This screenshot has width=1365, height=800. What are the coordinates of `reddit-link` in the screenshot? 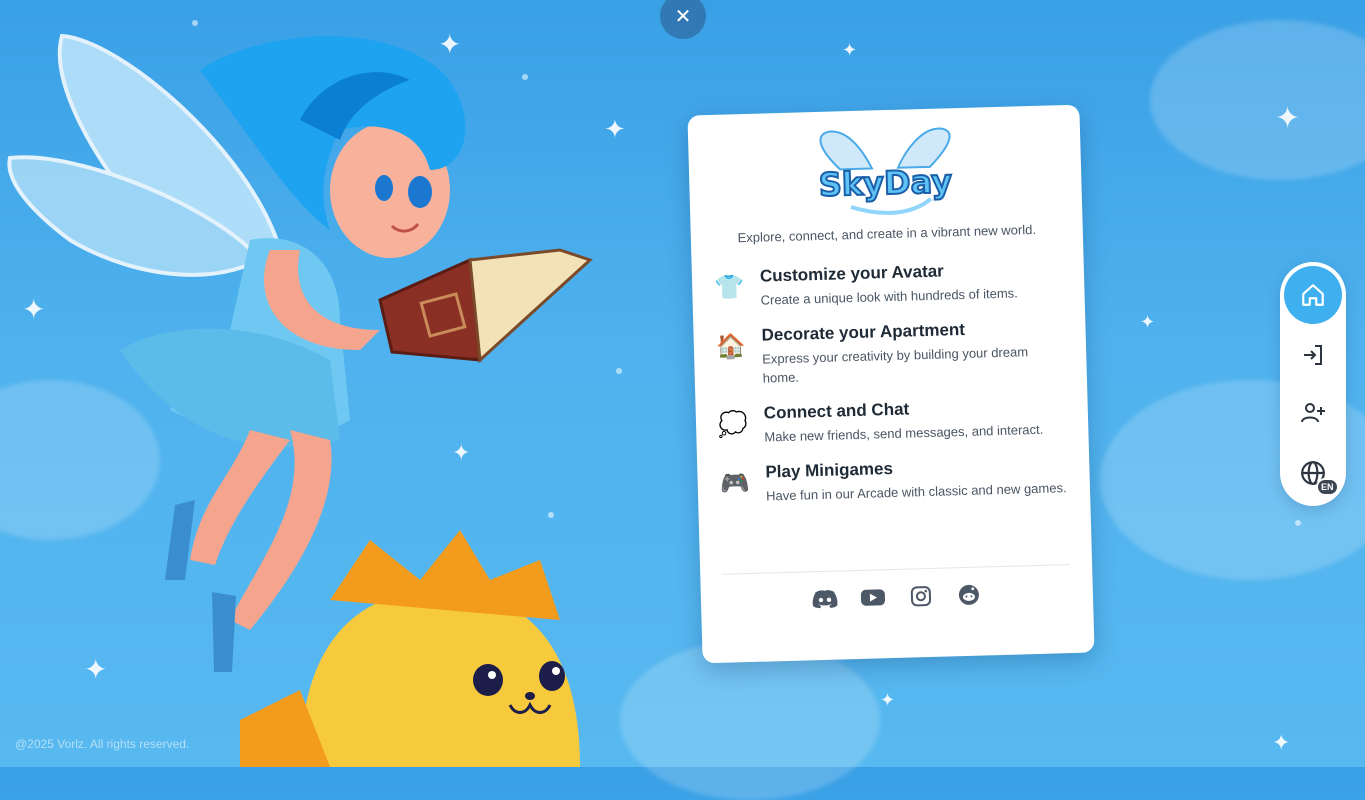 It's located at (969, 595).